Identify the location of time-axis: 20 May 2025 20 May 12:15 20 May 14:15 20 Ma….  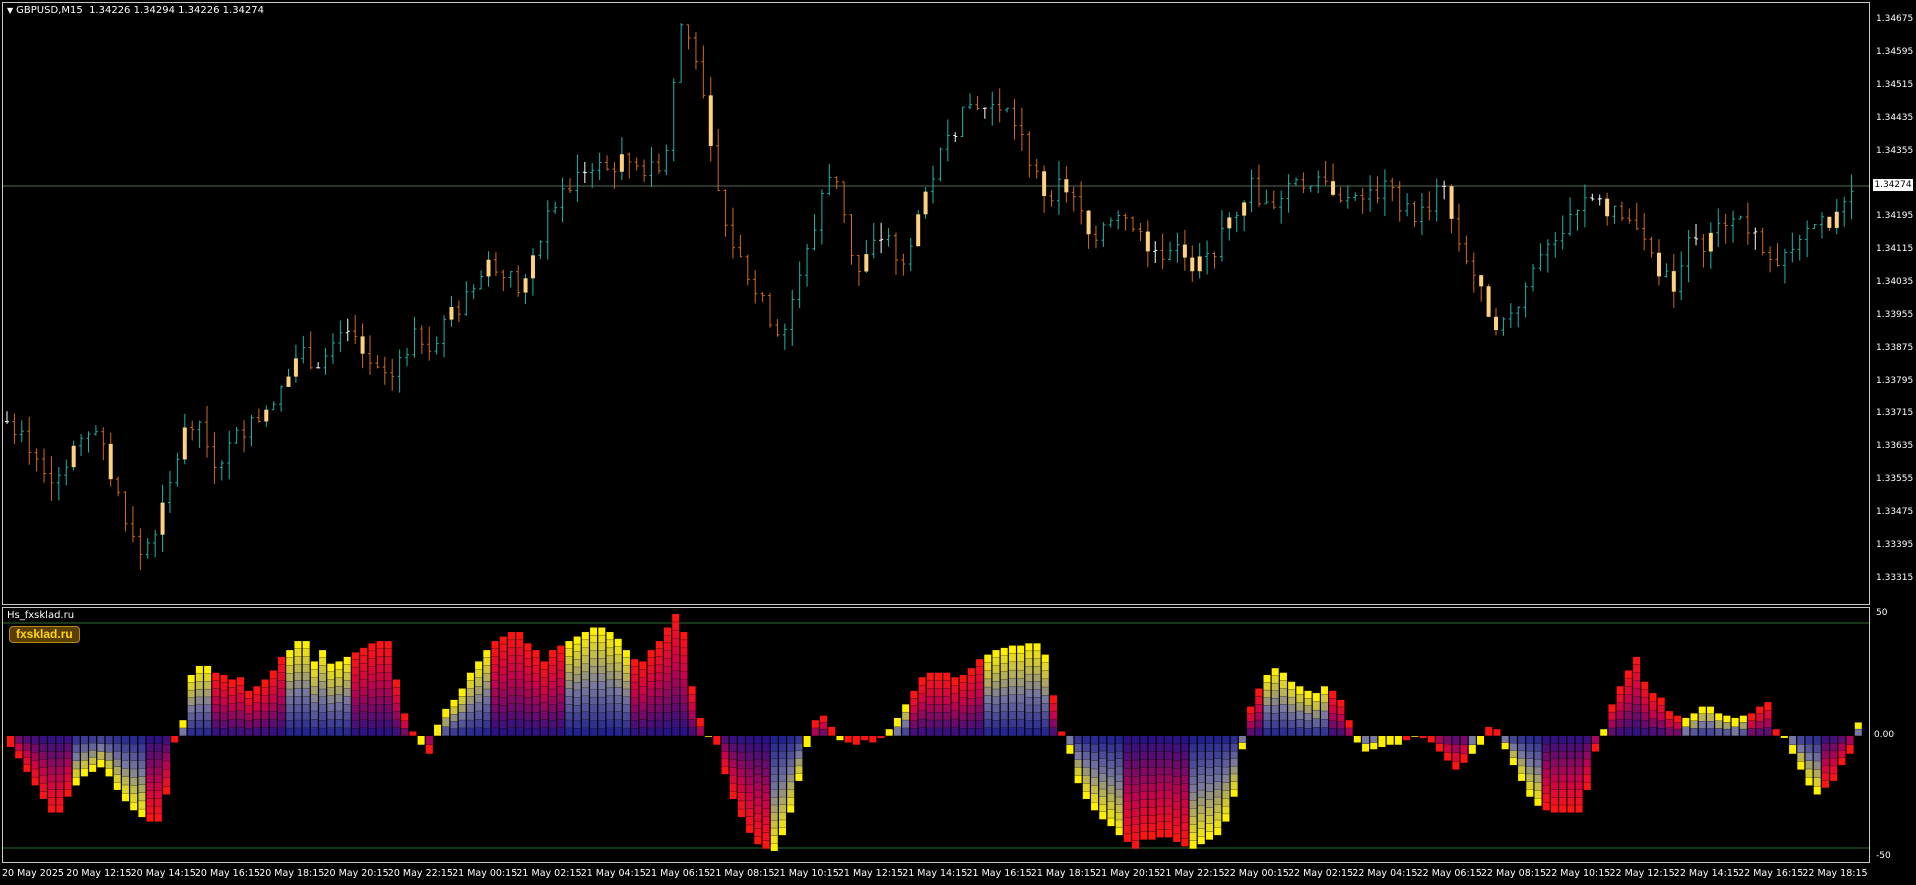
(936, 875).